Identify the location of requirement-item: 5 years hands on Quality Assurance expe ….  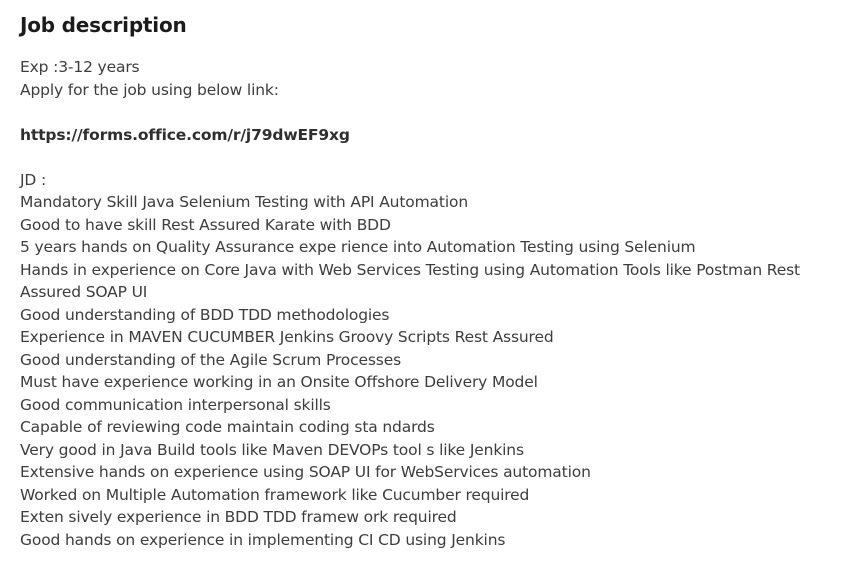
(358, 247).